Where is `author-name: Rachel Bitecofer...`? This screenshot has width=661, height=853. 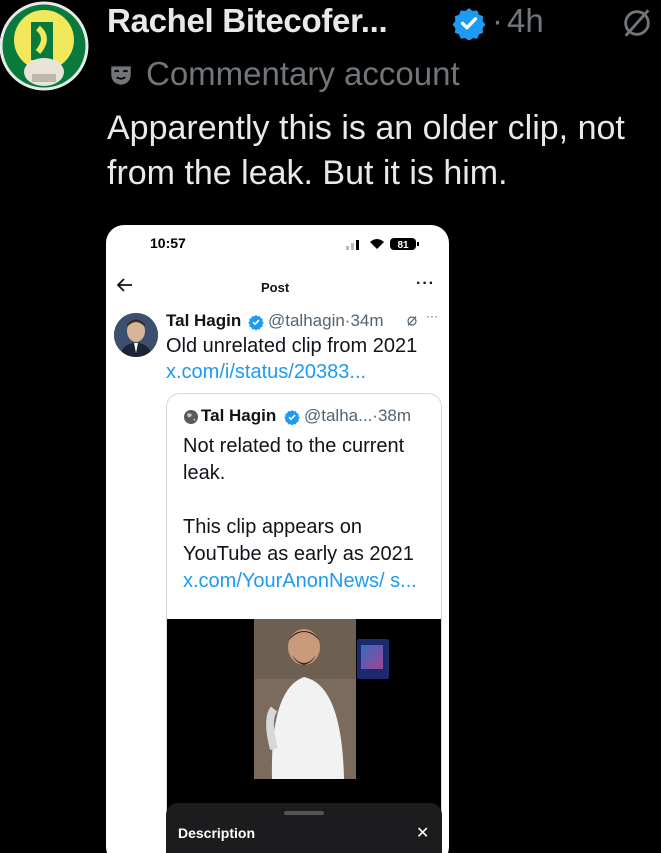
author-name: Rachel Bitecofer... is located at coordinates (247, 21).